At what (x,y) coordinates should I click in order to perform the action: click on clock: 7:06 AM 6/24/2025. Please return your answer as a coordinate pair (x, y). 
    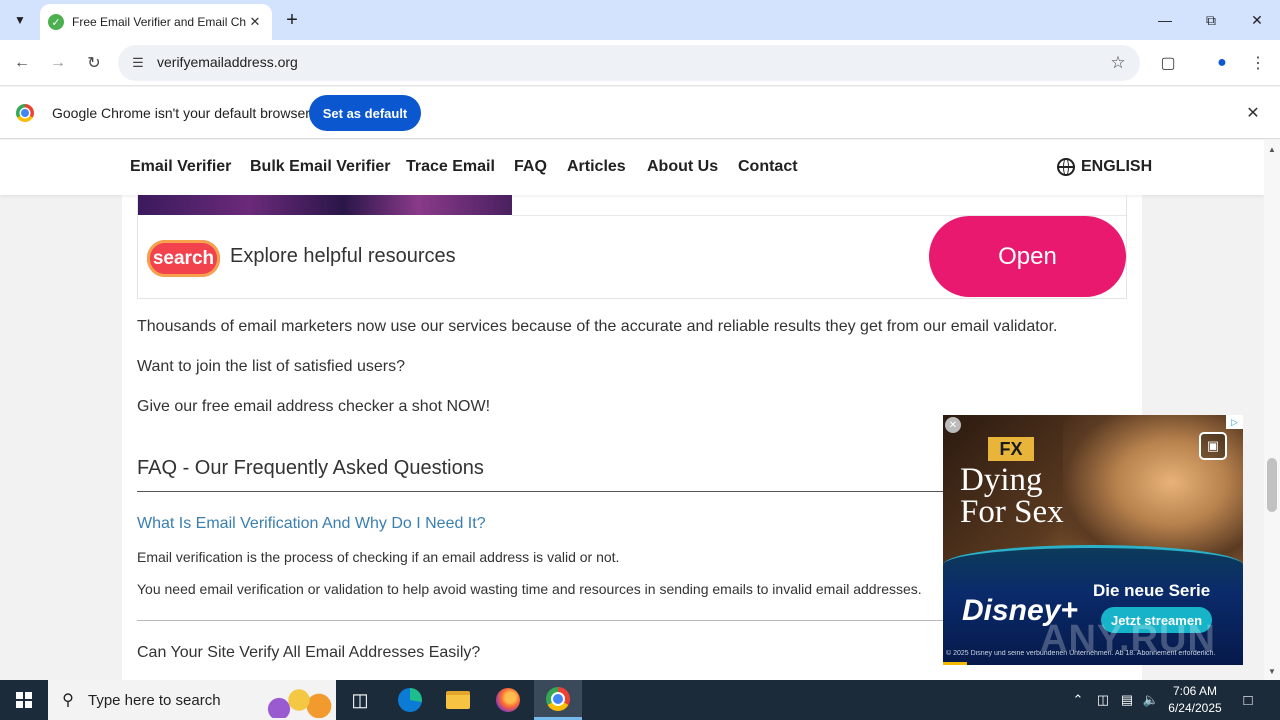
    Looking at the image, I should click on (1195, 700).